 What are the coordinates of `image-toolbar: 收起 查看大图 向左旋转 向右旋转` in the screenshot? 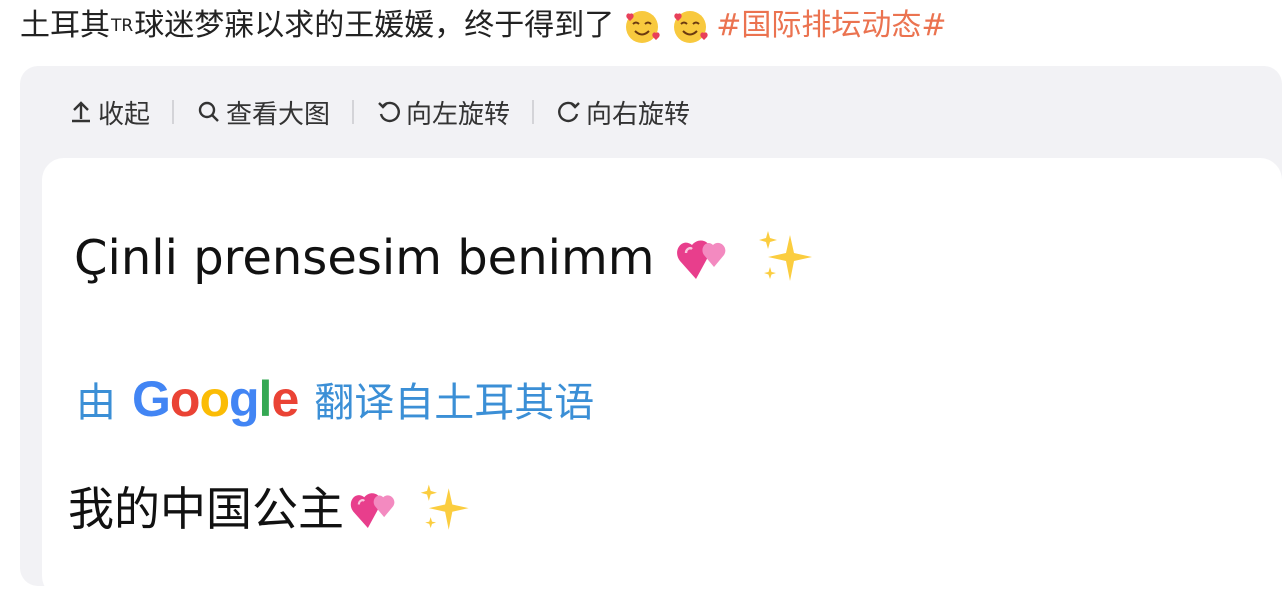 It's located at (379, 112).